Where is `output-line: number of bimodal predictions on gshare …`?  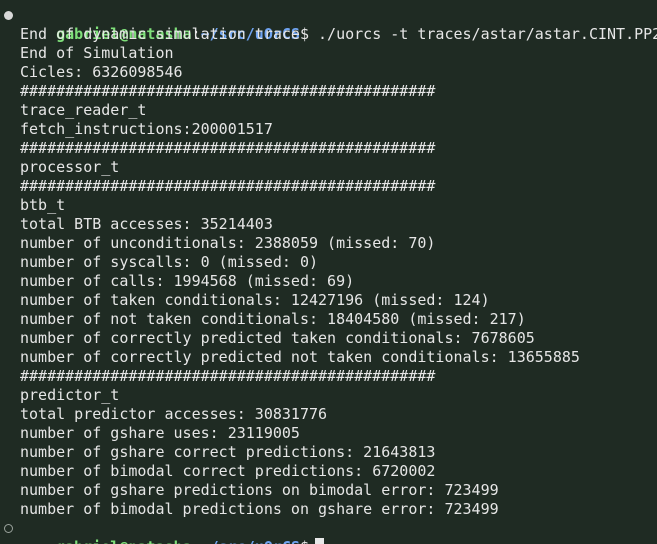 output-line: number of bimodal predictions on gshare … is located at coordinates (259, 509).